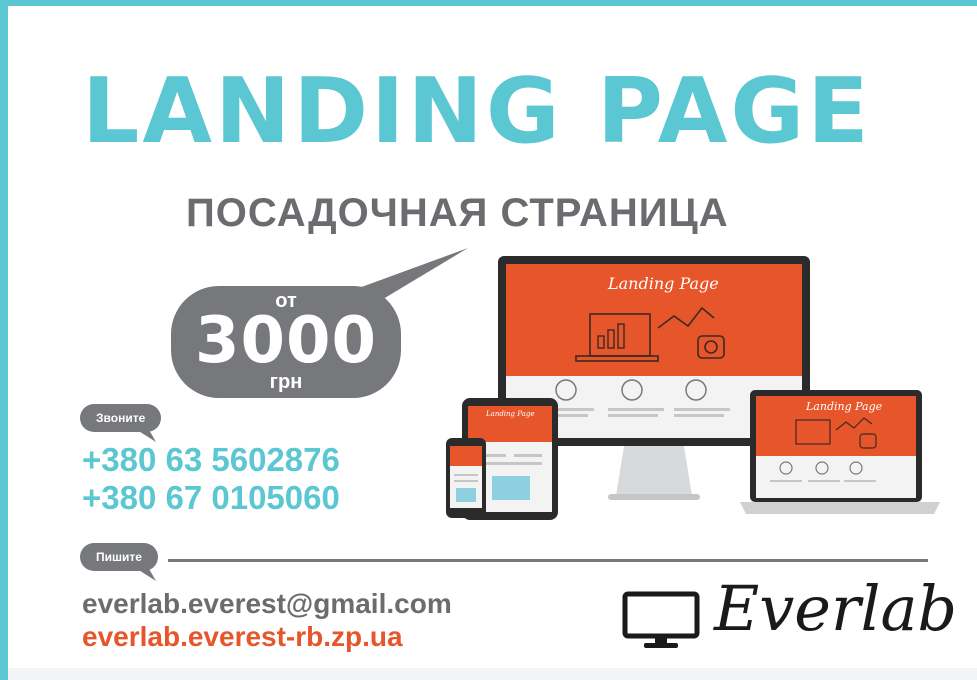 Image resolution: width=977 pixels, height=680 pixels. What do you see at coordinates (145, 574) in the screenshot?
I see `write-label-tail` at bounding box center [145, 574].